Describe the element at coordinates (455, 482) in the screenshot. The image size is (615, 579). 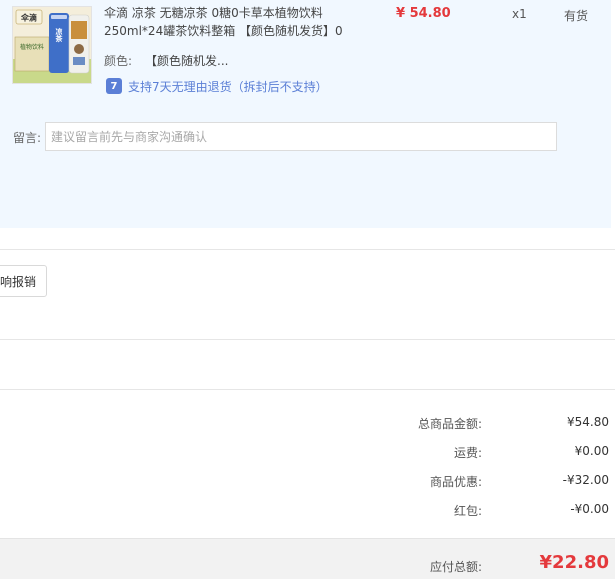
I see `summary-label: 商品优惠:` at that location.